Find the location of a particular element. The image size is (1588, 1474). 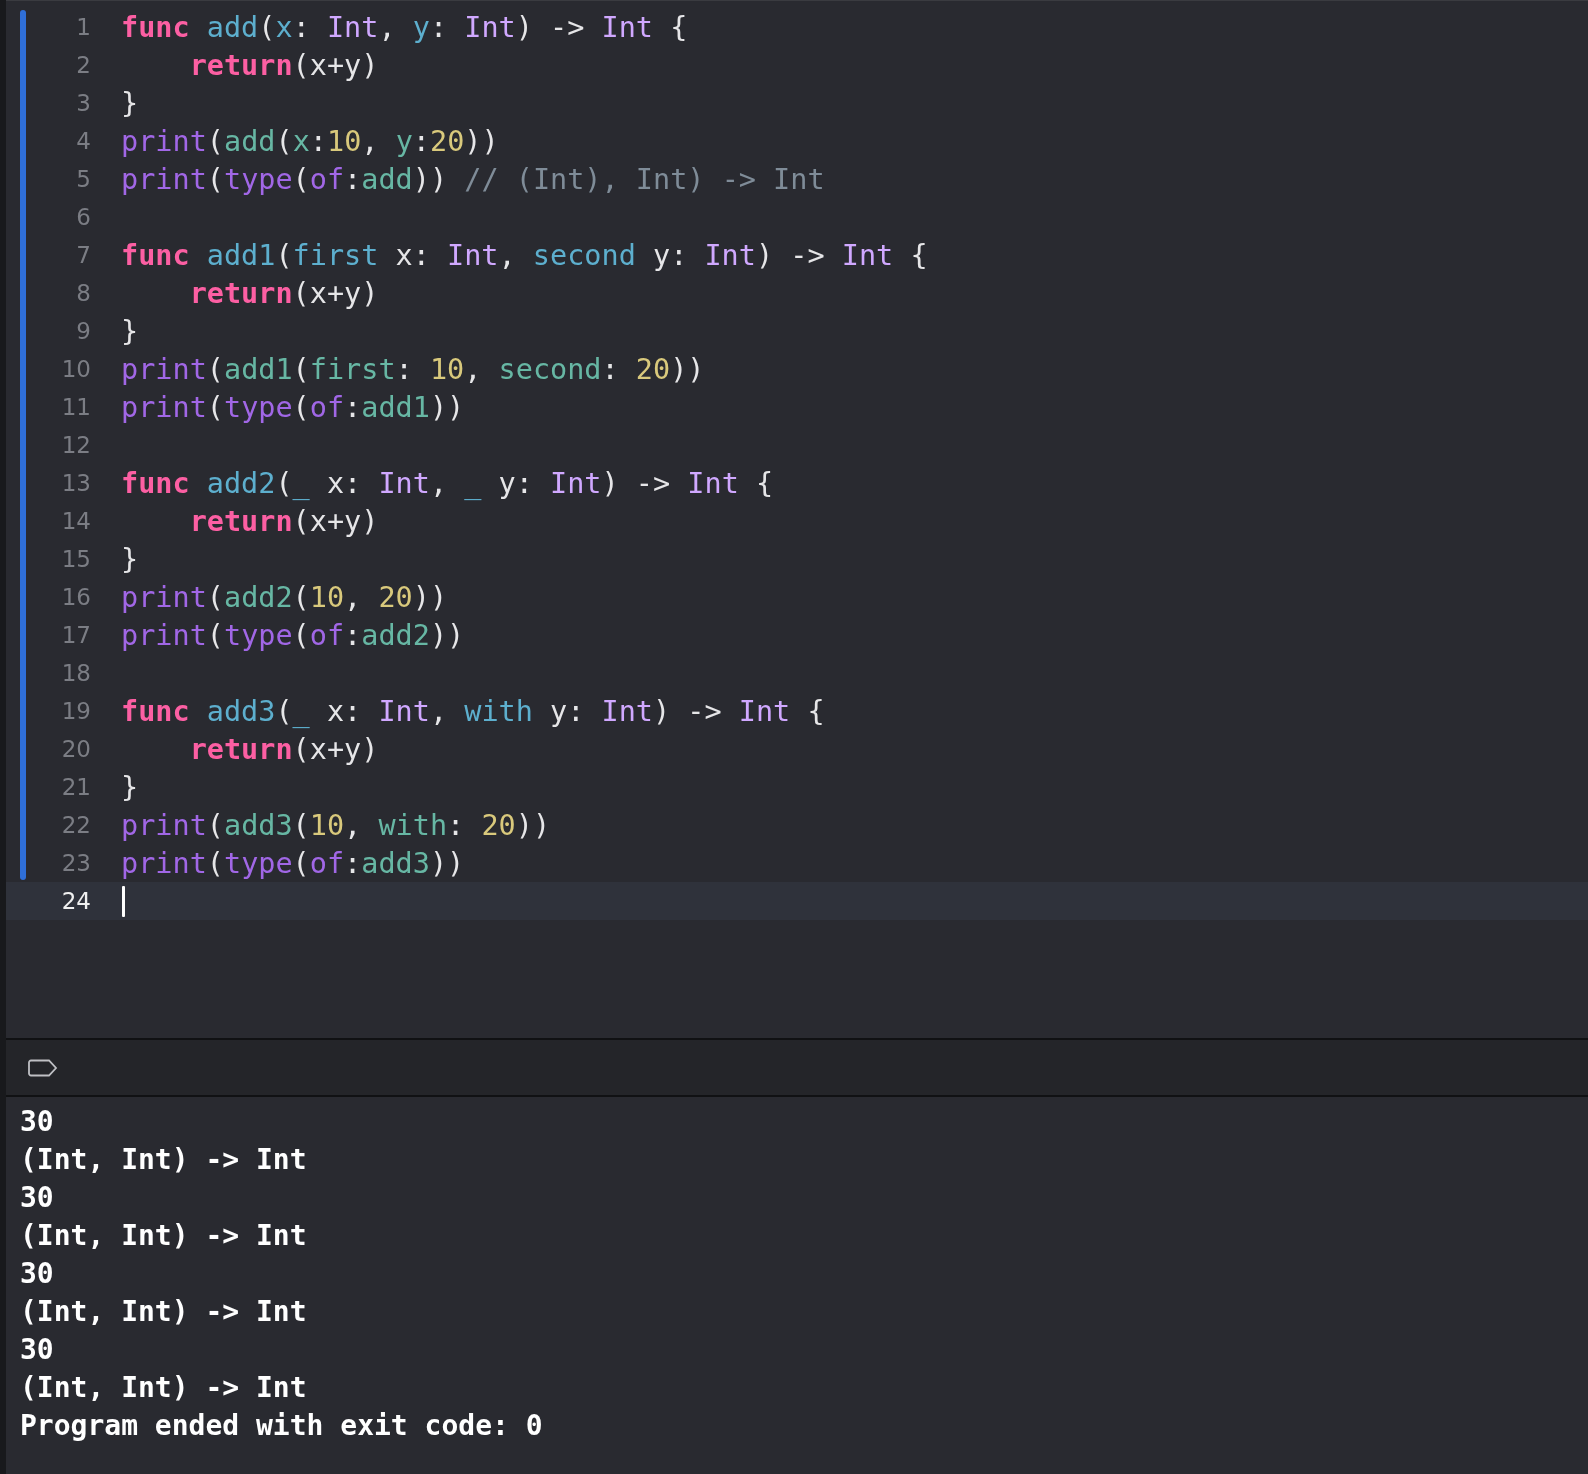

code-line: func add1(first x: Int, second y: Int) -> Int { is located at coordinates (524, 255).